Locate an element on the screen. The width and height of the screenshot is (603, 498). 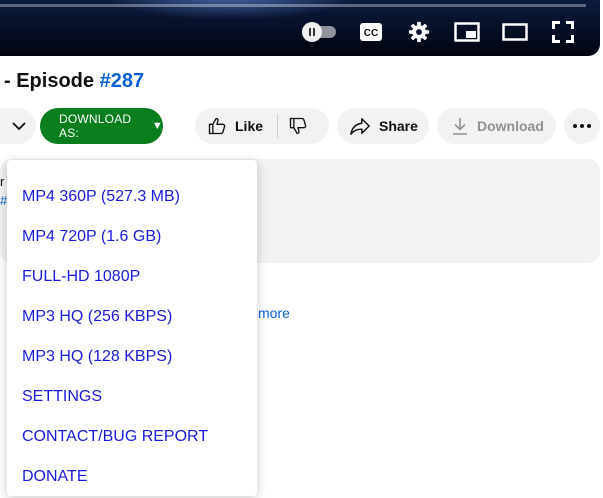
svg-text: CC is located at coordinates (371, 33).